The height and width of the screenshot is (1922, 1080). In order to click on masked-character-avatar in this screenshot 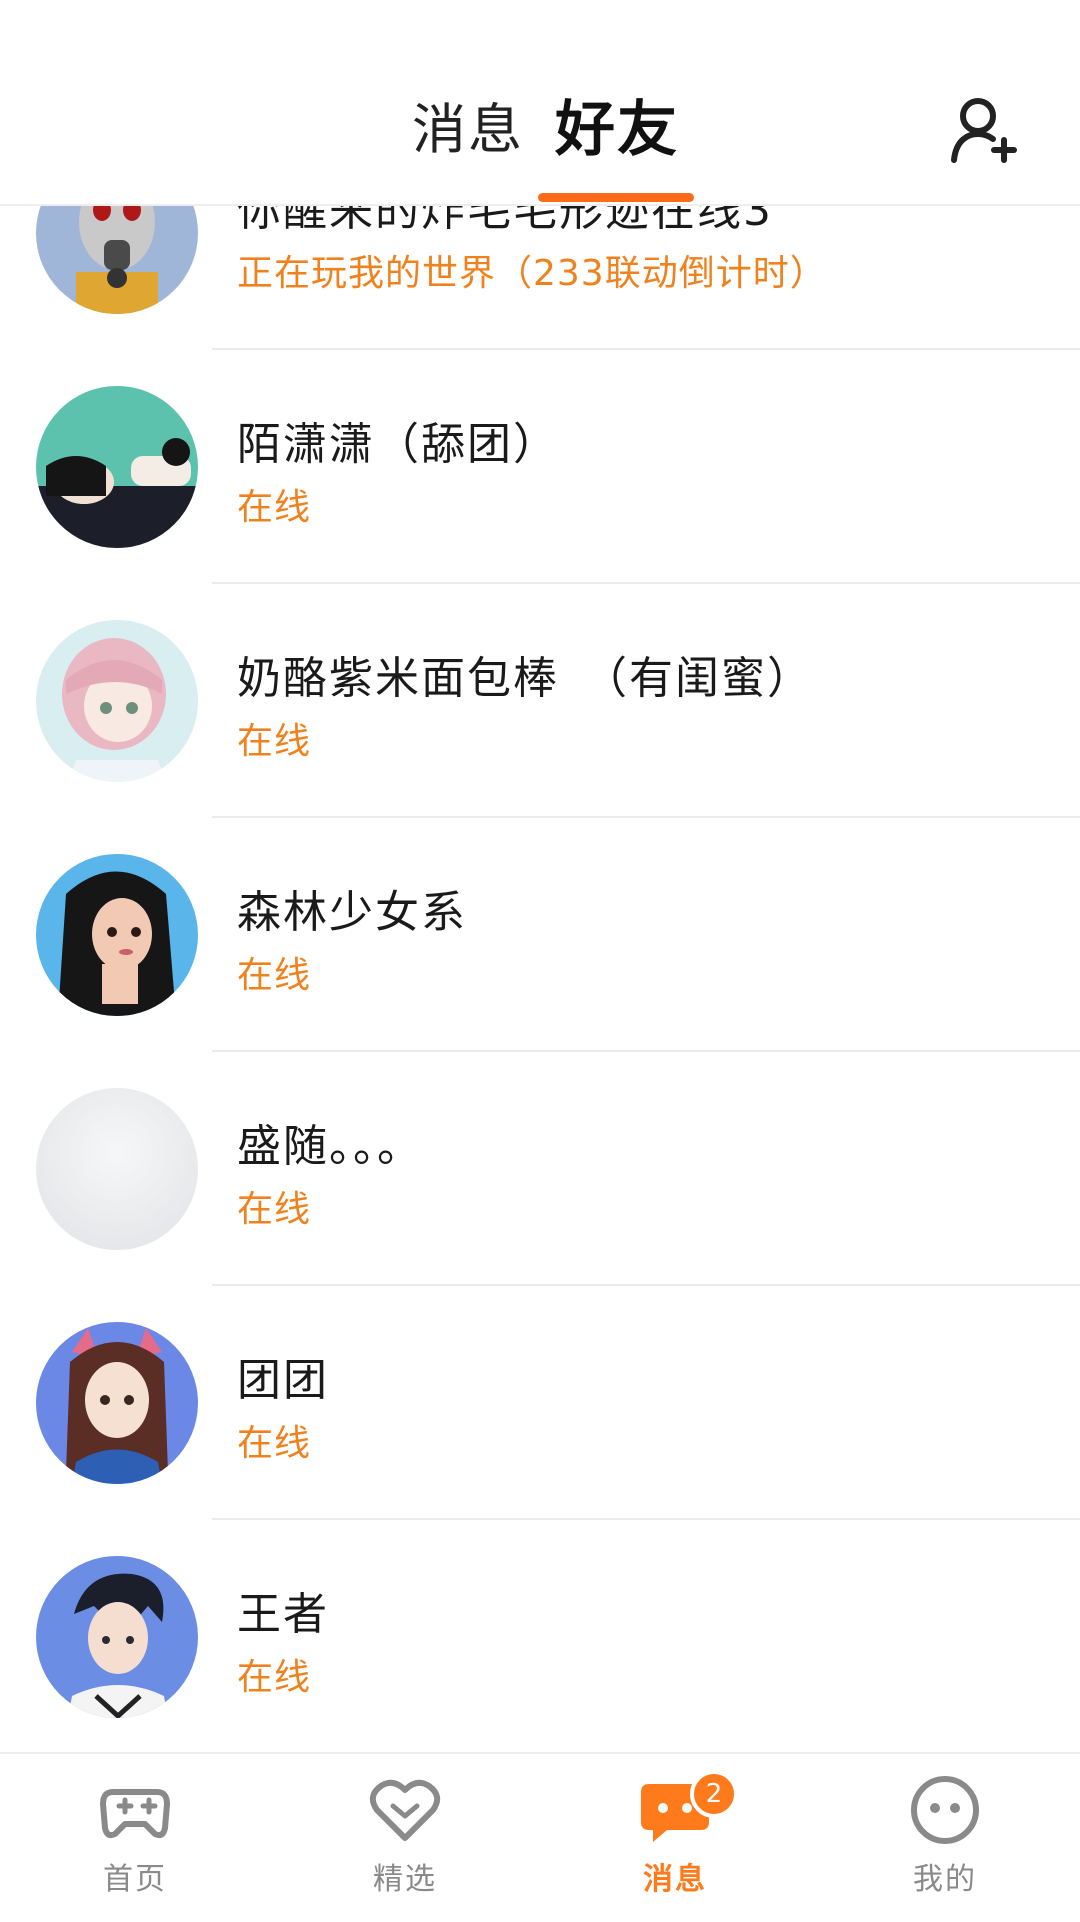, I will do `click(117, 260)`.